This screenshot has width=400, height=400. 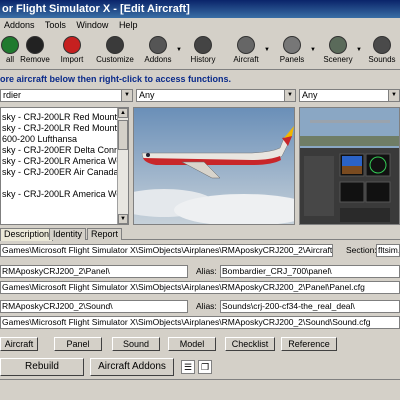 I want to click on manufacturer-filter: rdier ▼, so click(x=66, y=95).